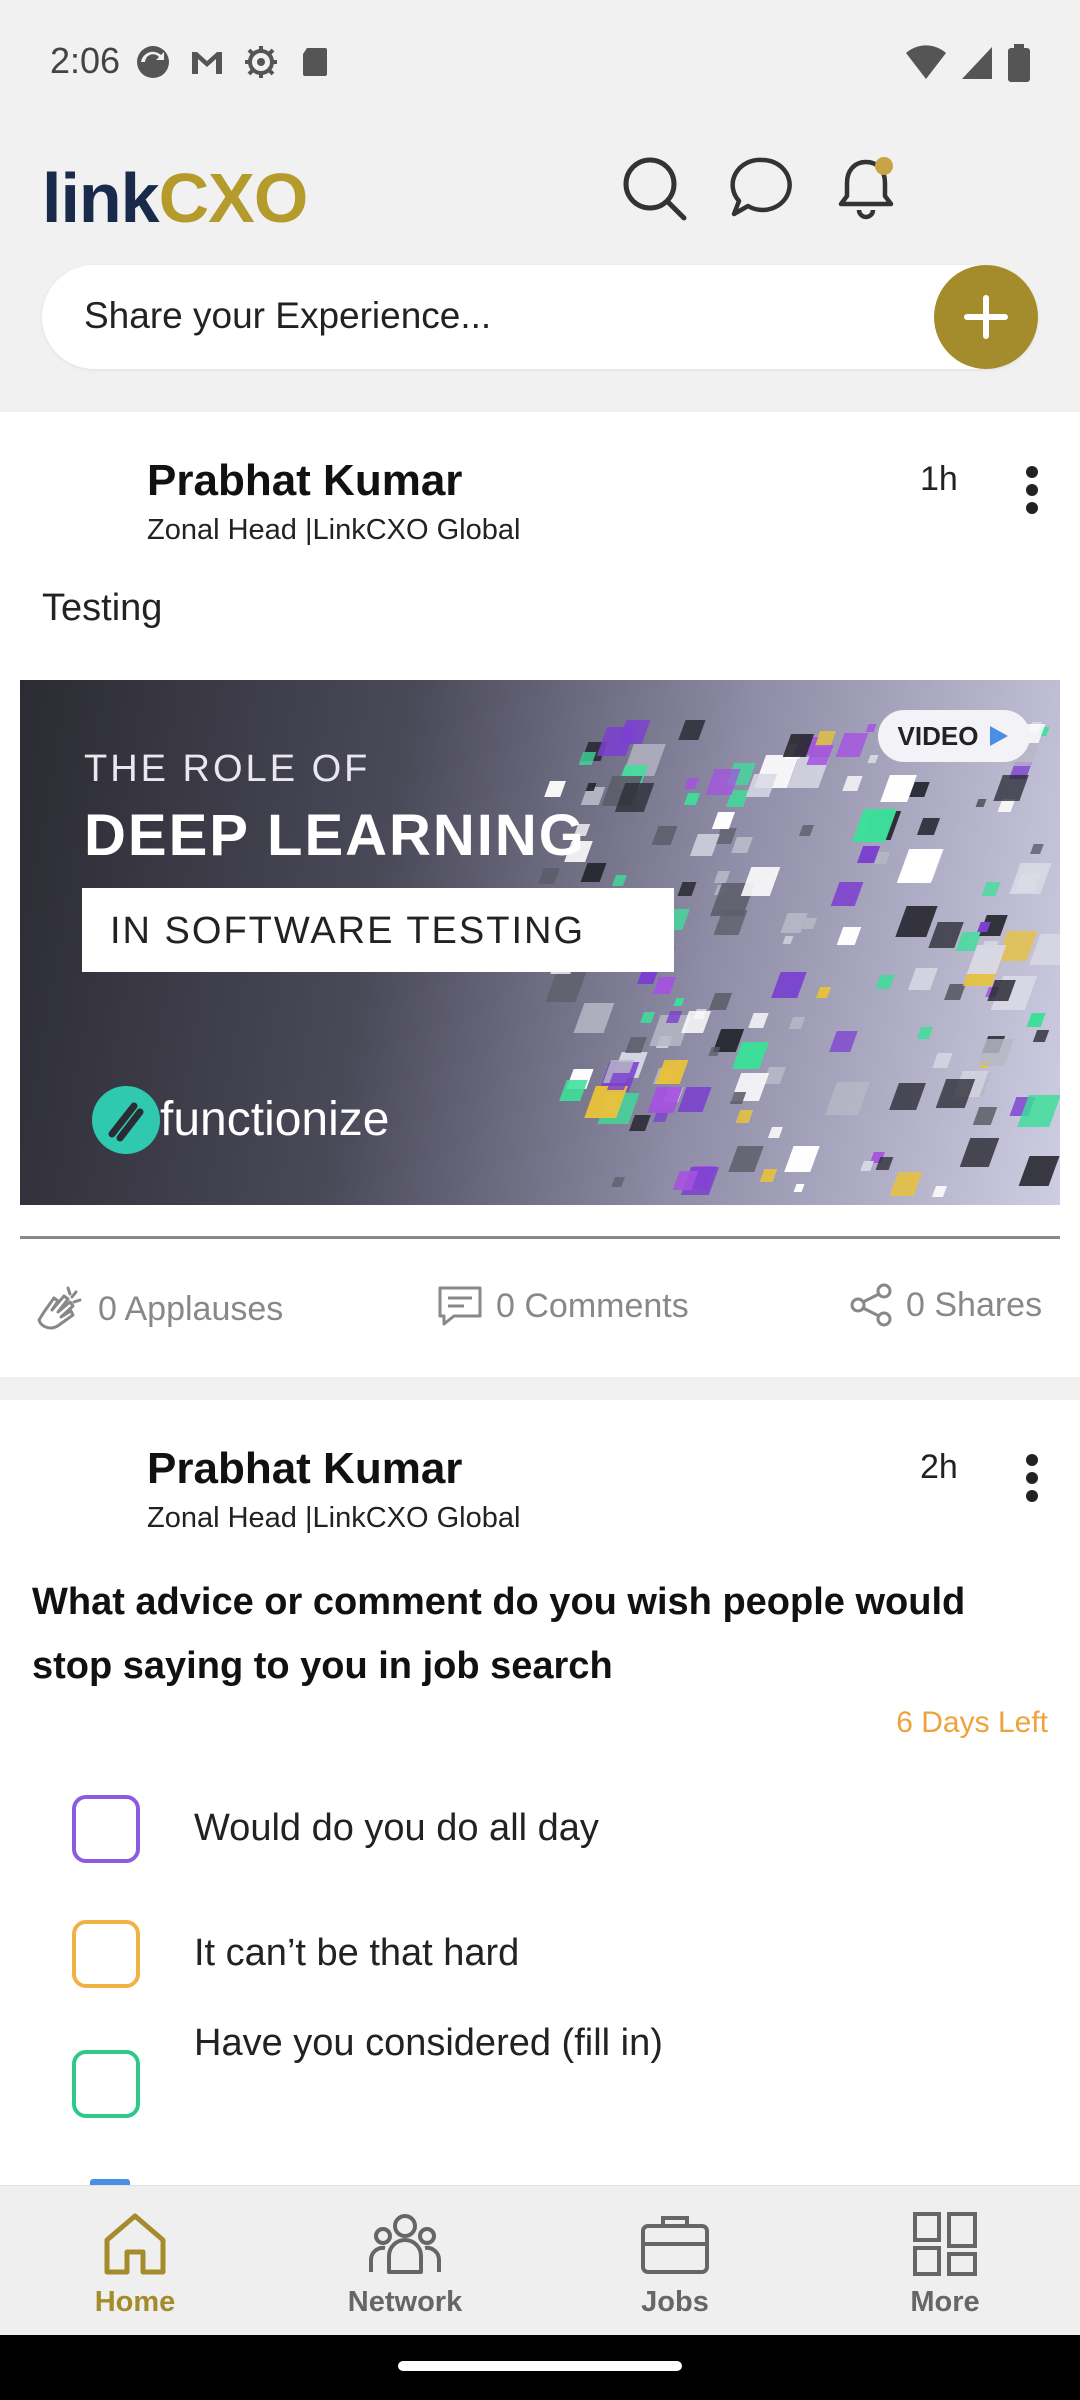 The height and width of the screenshot is (2400, 1080). What do you see at coordinates (102, 608) in the screenshot?
I see `post-text: Testing` at bounding box center [102, 608].